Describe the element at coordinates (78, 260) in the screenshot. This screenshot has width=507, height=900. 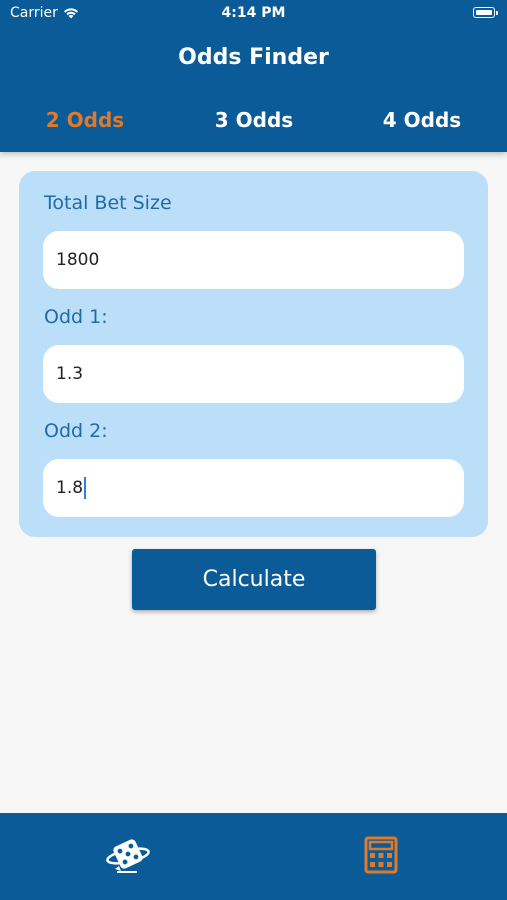
I see `total-bet-size-value: 1800` at that location.